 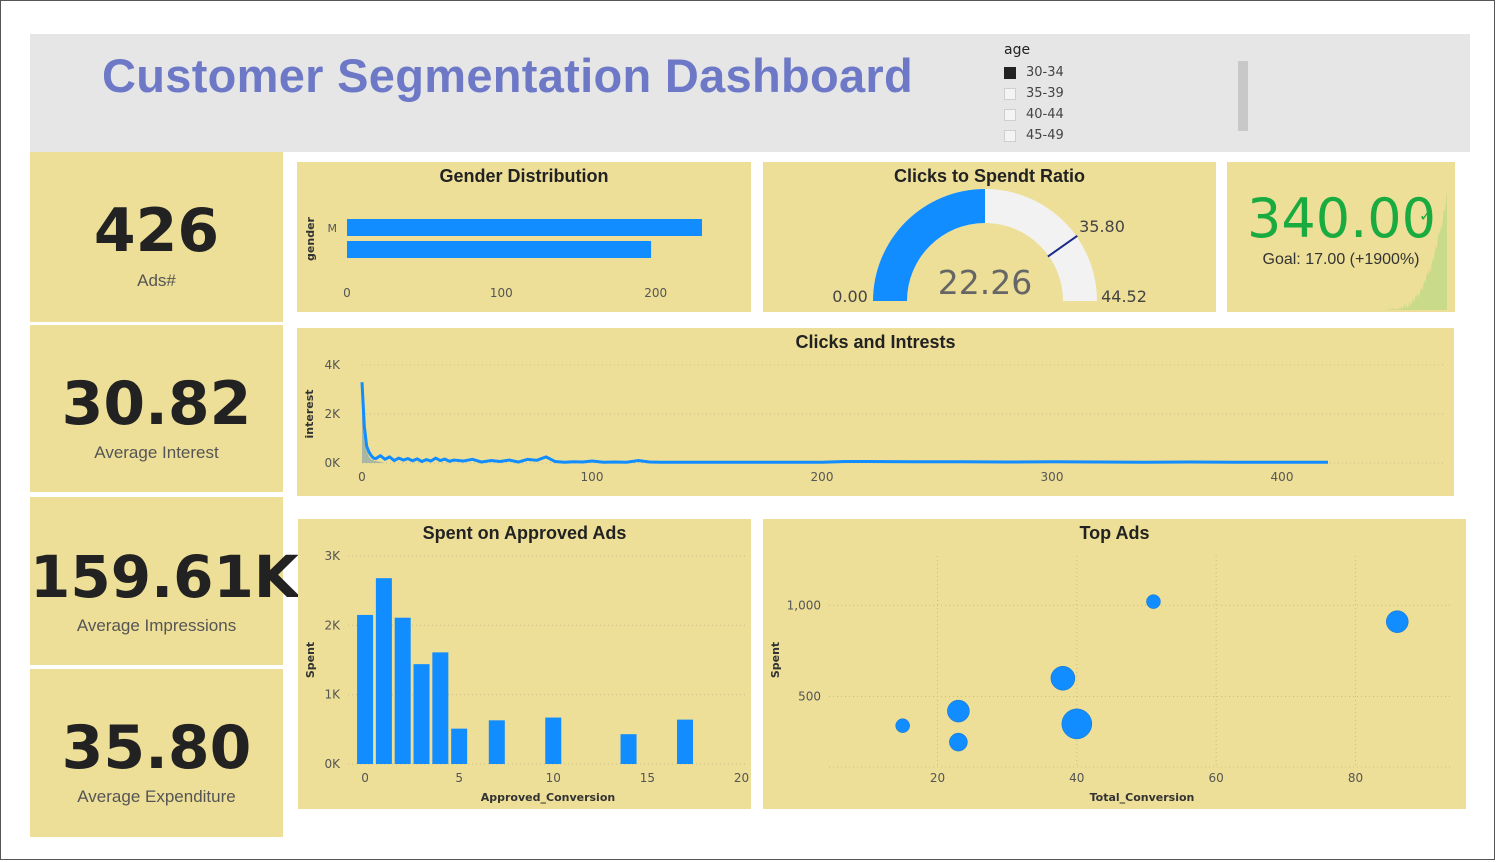 What do you see at coordinates (332, 695) in the screenshot?
I see `y-tick-label: 1K` at bounding box center [332, 695].